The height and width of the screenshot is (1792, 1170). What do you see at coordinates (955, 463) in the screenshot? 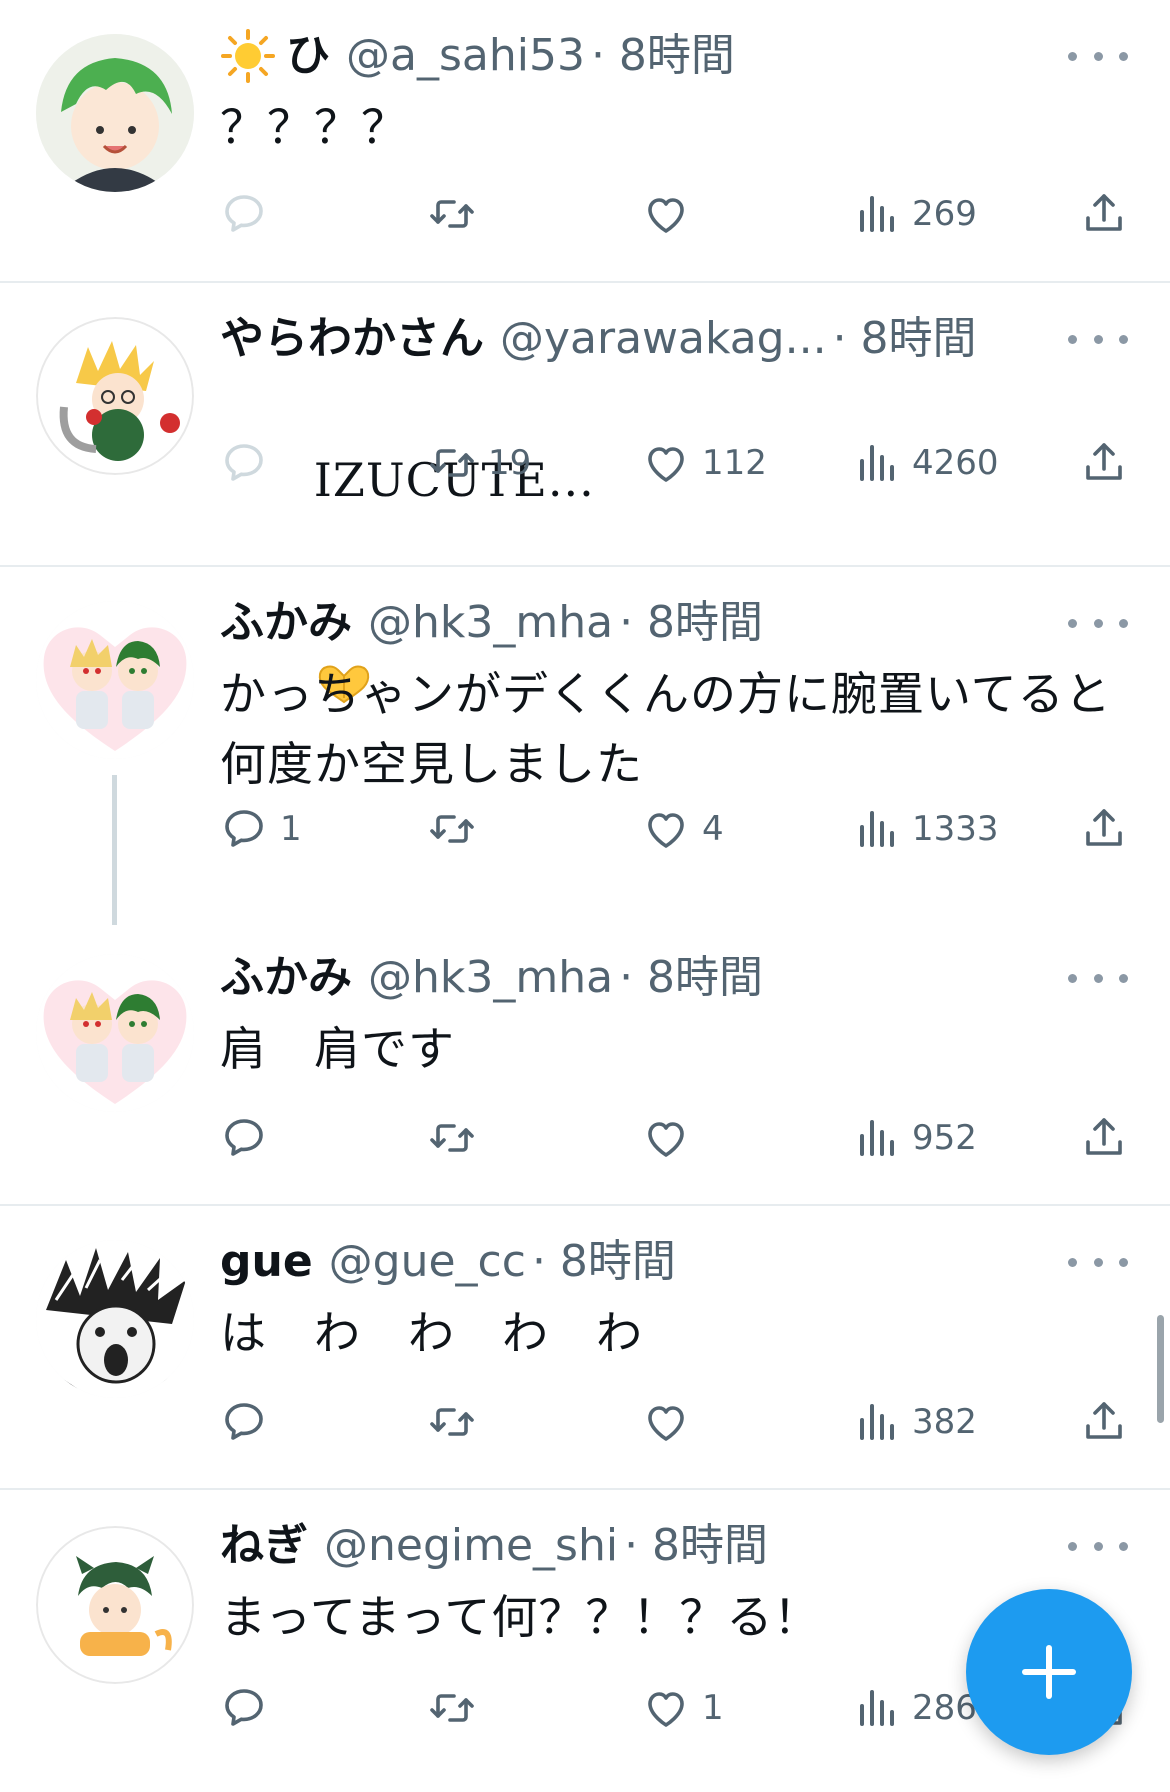
I see `views-count: 4260` at bounding box center [955, 463].